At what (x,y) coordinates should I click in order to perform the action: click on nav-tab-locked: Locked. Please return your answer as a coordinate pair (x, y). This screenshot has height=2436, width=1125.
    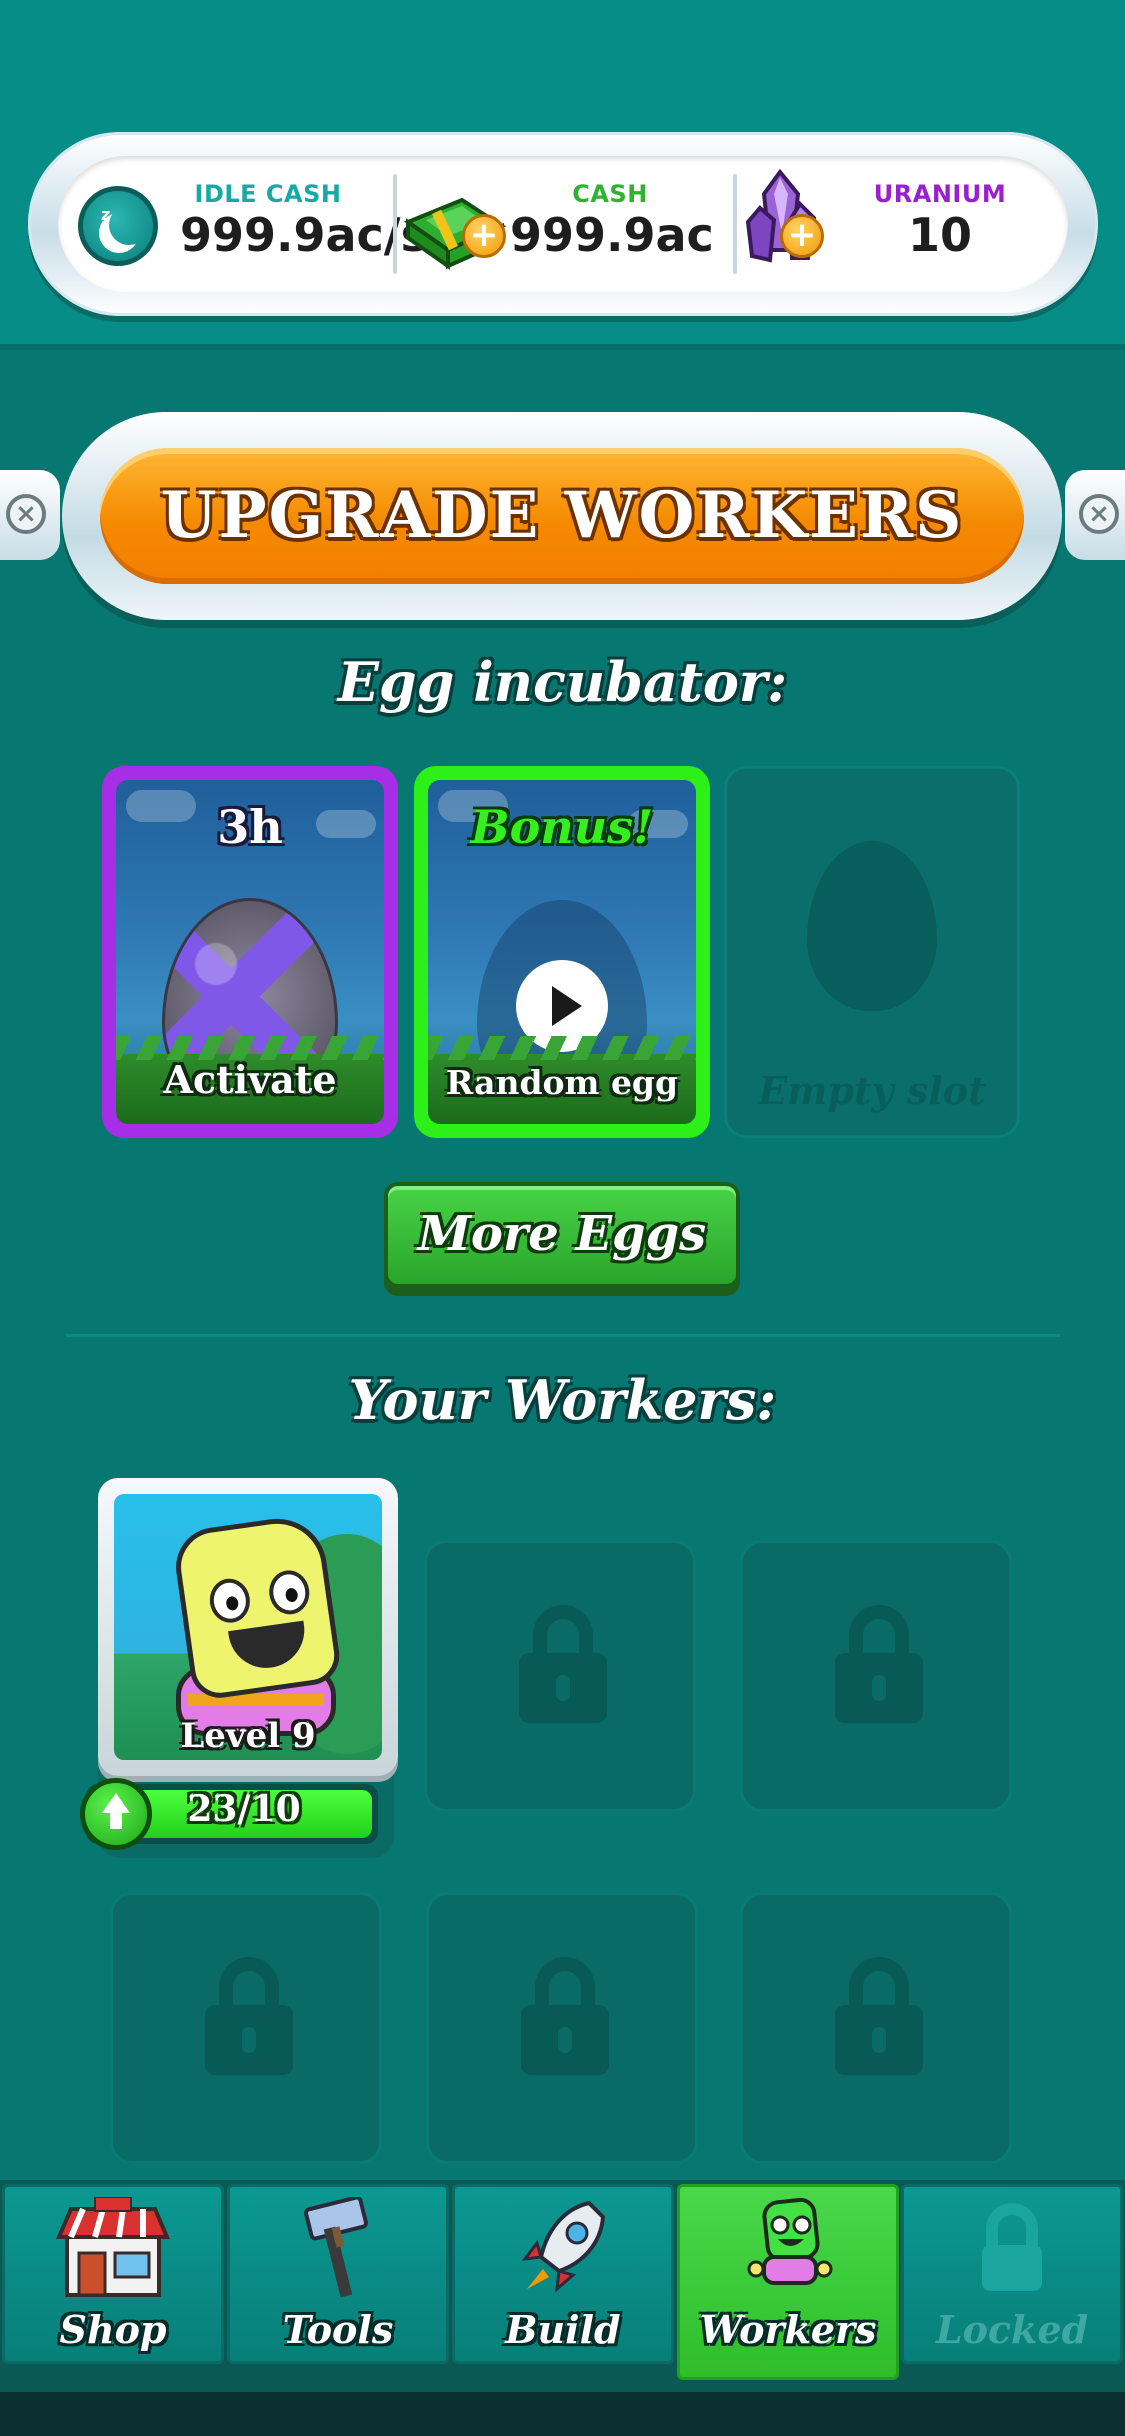
    Looking at the image, I should click on (1012, 2274).